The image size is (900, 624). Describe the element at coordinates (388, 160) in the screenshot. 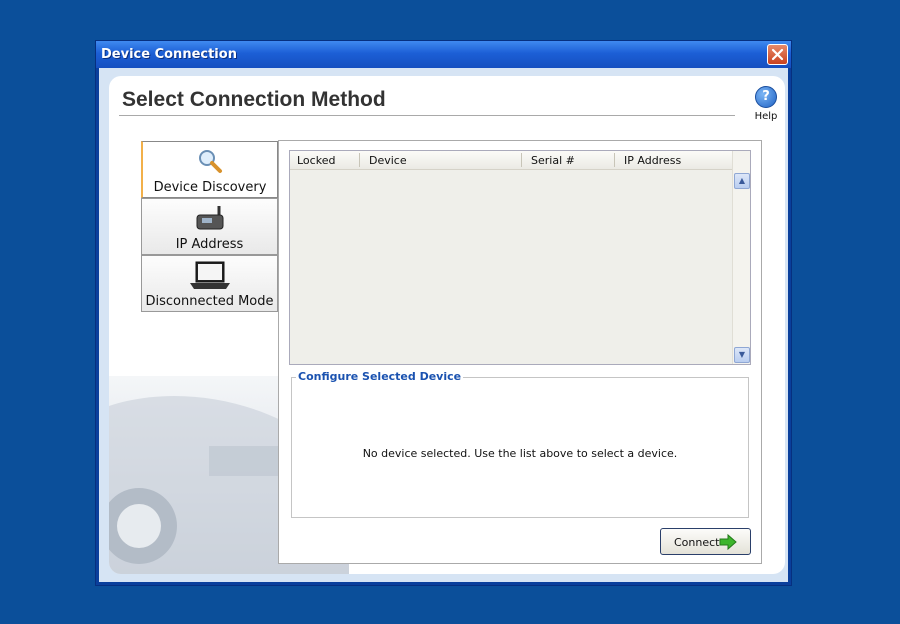

I see `column-header-device: Device` at that location.